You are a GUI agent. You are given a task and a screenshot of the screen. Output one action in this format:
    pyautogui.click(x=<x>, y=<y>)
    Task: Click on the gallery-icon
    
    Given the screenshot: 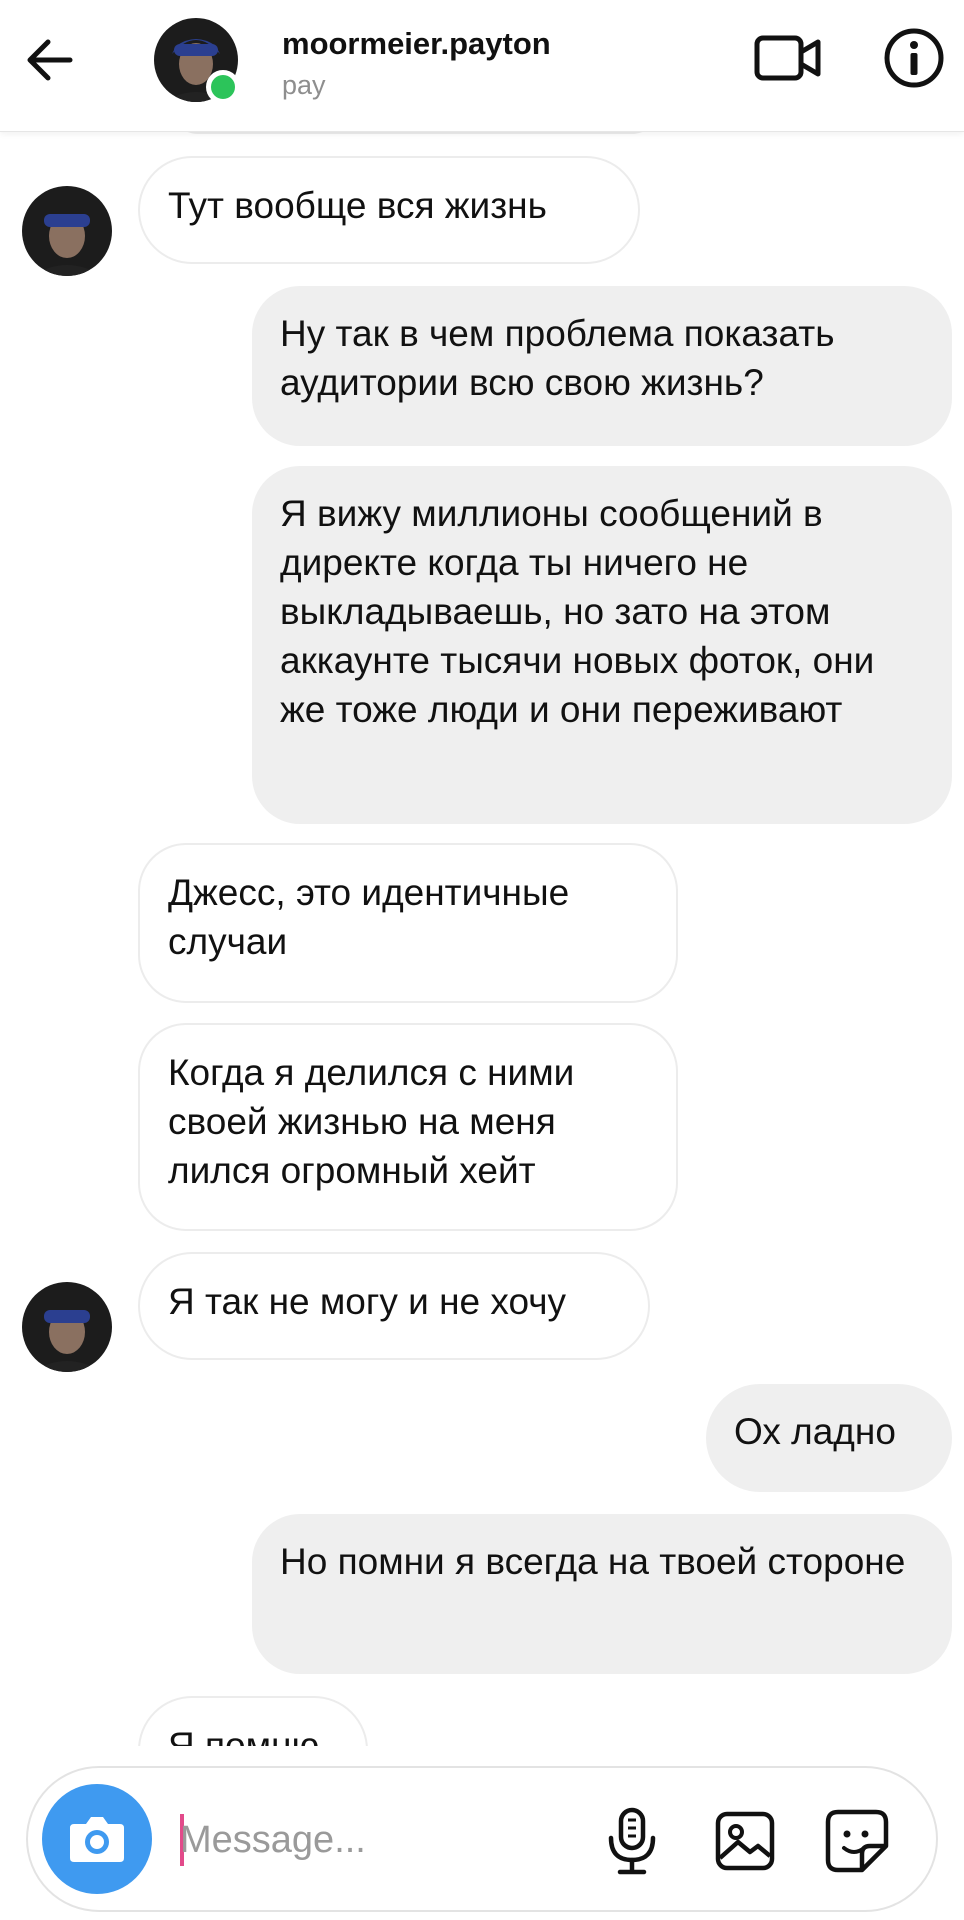 What is the action you would take?
    pyautogui.click(x=745, y=1841)
    